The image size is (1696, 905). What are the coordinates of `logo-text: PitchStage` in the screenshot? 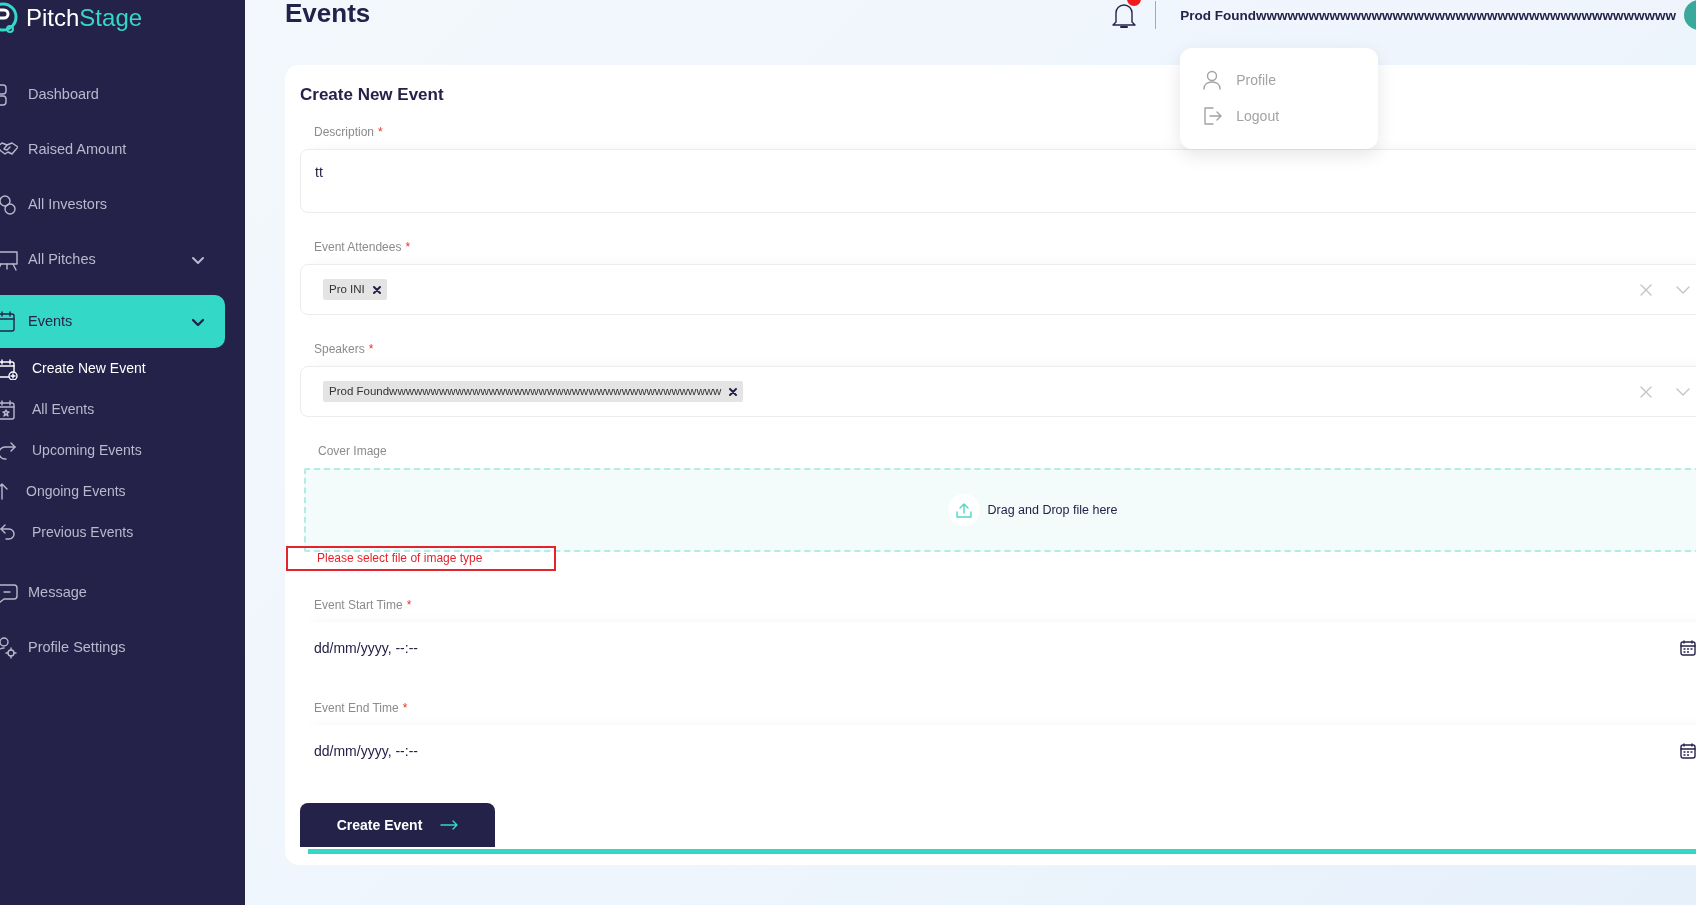 It's located at (84, 18).